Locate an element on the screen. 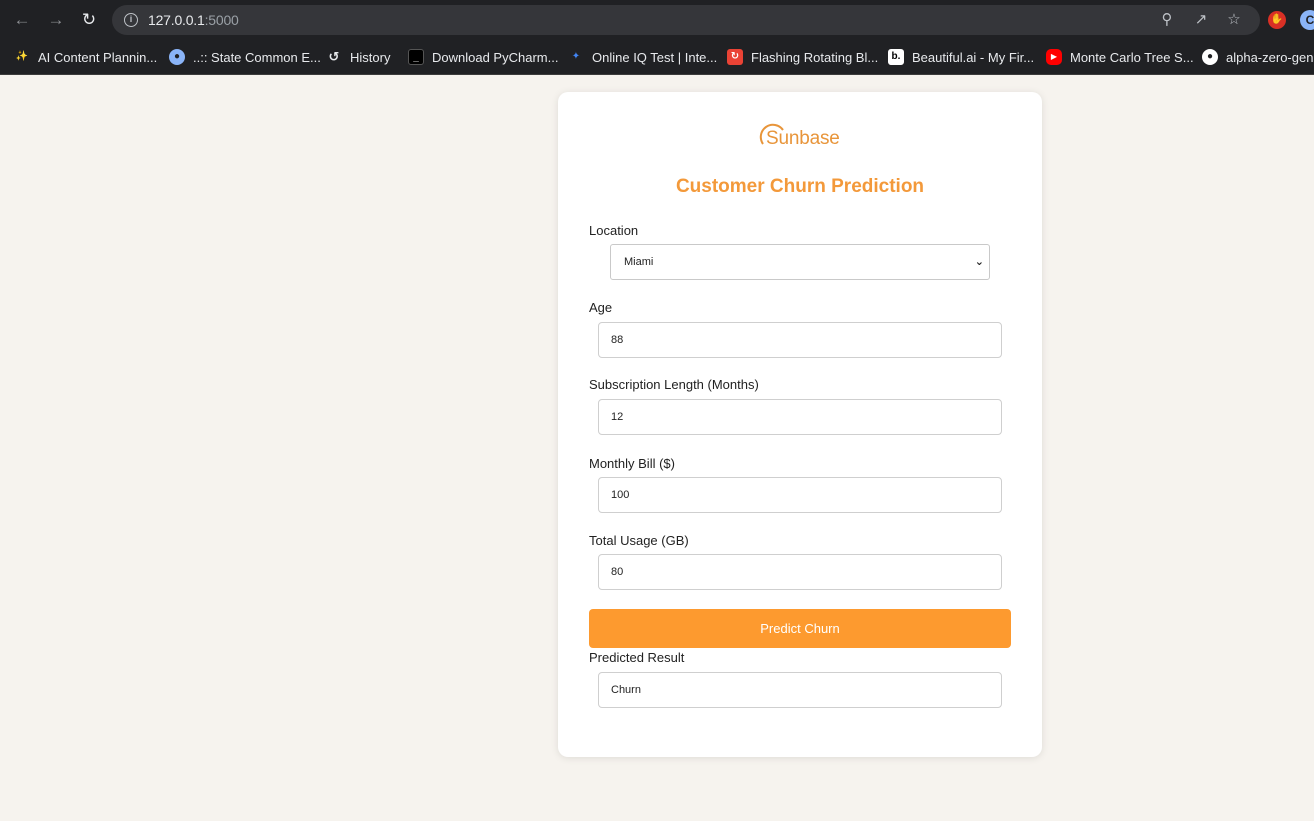 The width and height of the screenshot is (1314, 821). page-title: Customer Churn Prediction is located at coordinates (800, 186).